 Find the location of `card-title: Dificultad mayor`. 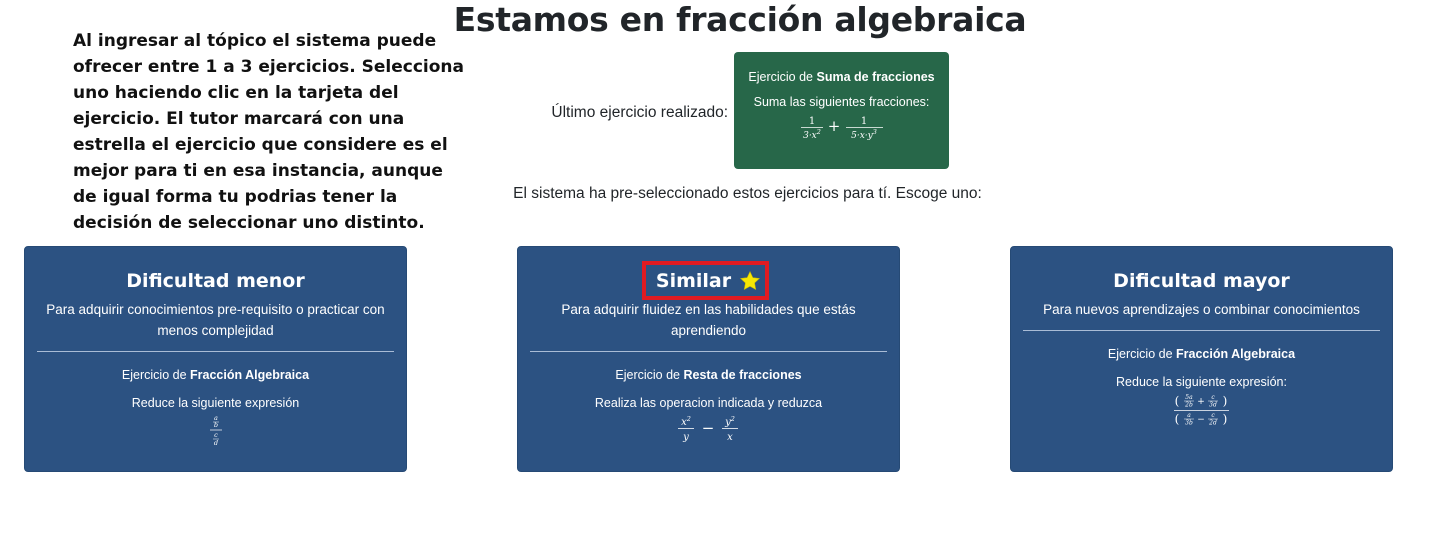

card-title: Dificultad mayor is located at coordinates (1201, 281).